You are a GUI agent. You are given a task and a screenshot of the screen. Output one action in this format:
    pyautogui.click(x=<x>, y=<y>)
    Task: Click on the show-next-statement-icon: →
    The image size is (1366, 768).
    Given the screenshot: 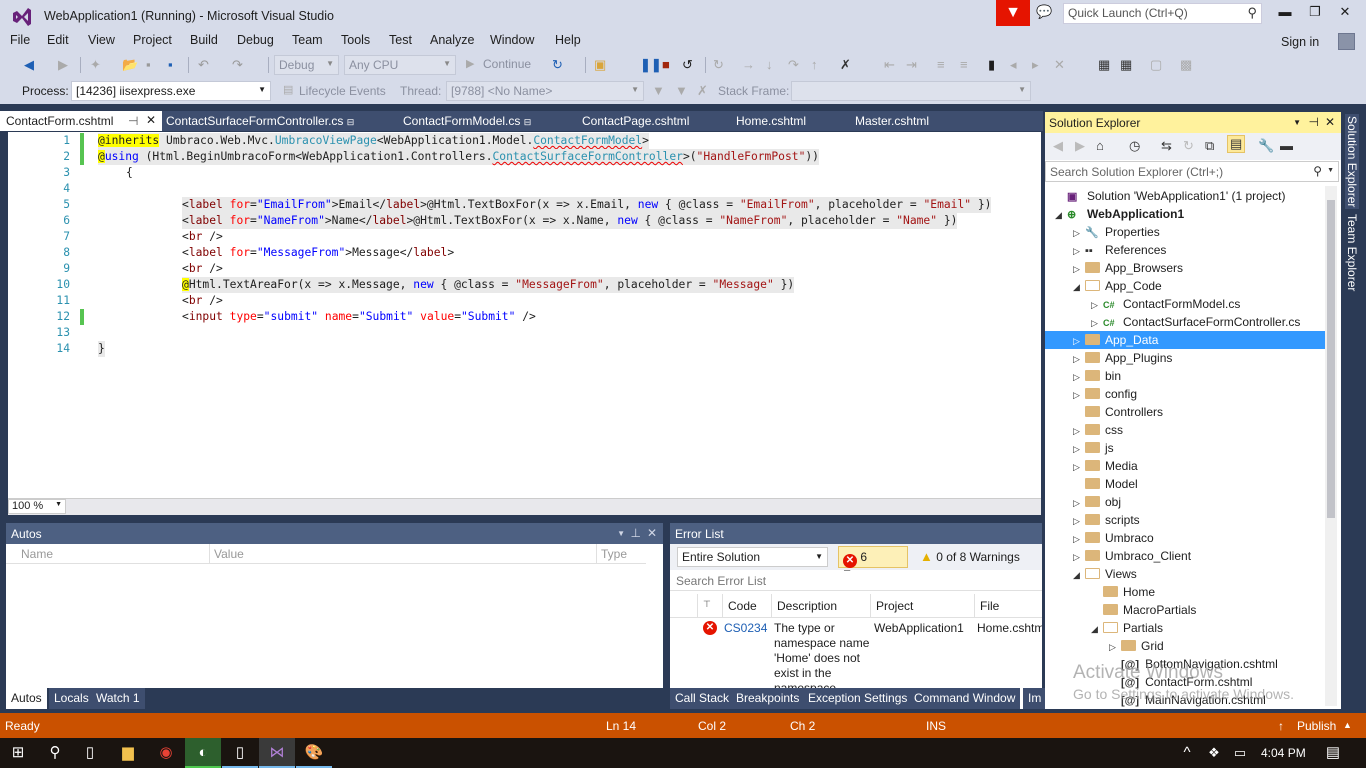 What is the action you would take?
    pyautogui.click(x=748, y=64)
    